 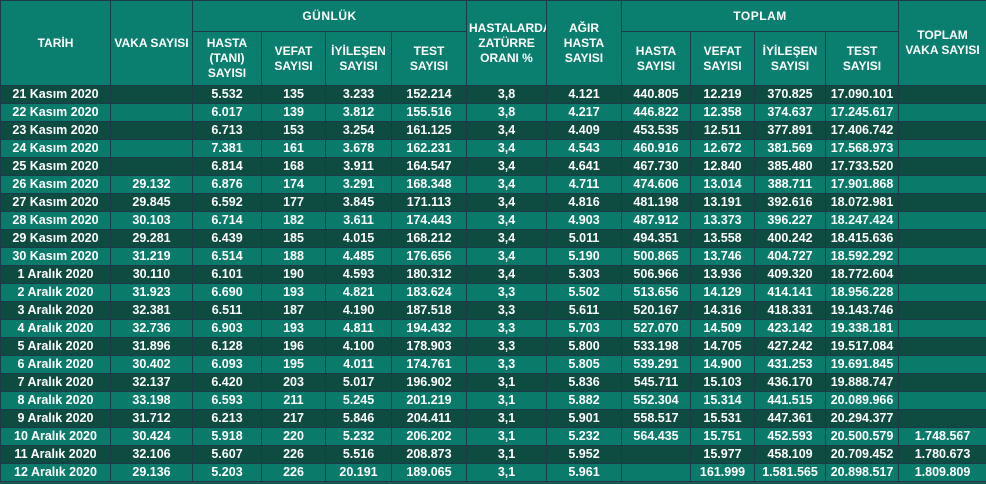 What do you see at coordinates (429, 472) in the screenshot?
I see `cell-daily-tests: 189.065` at bounding box center [429, 472].